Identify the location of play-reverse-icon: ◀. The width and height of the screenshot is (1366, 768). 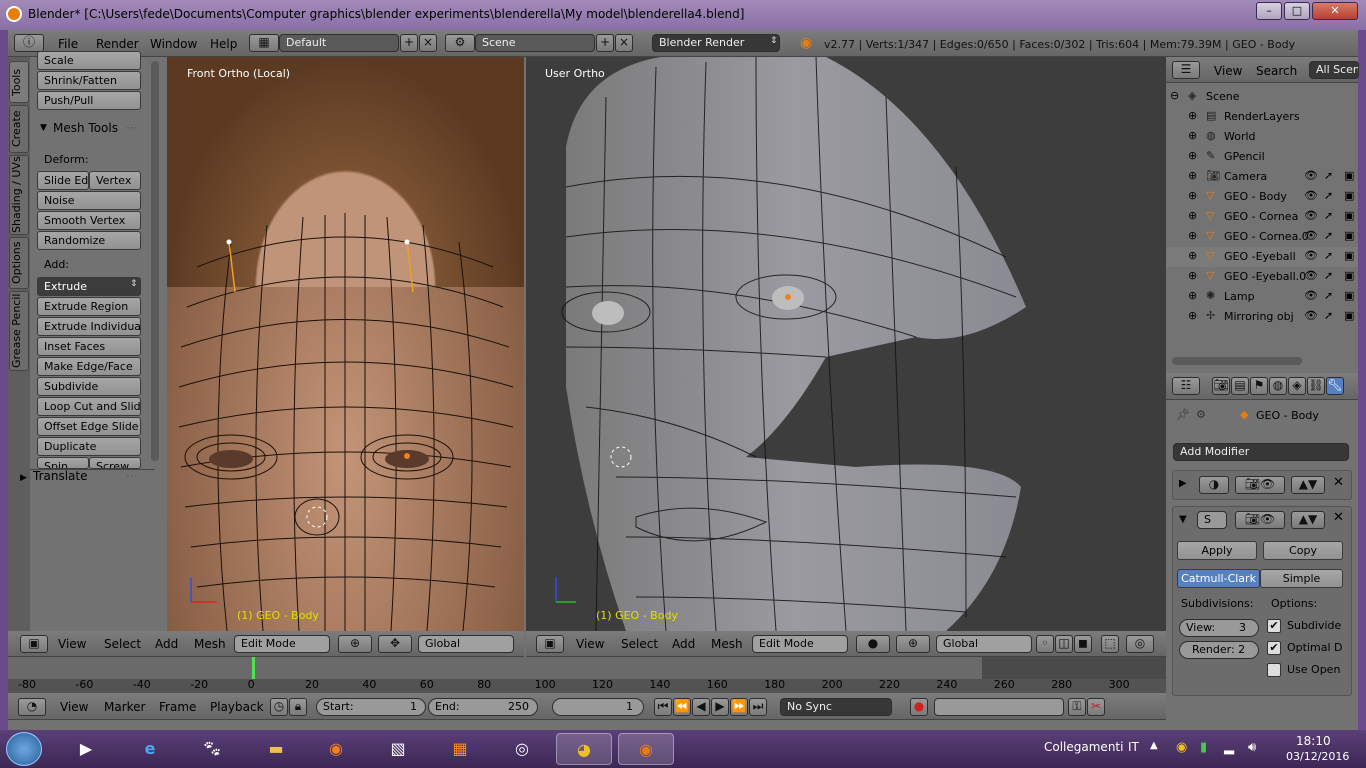
(701, 707).